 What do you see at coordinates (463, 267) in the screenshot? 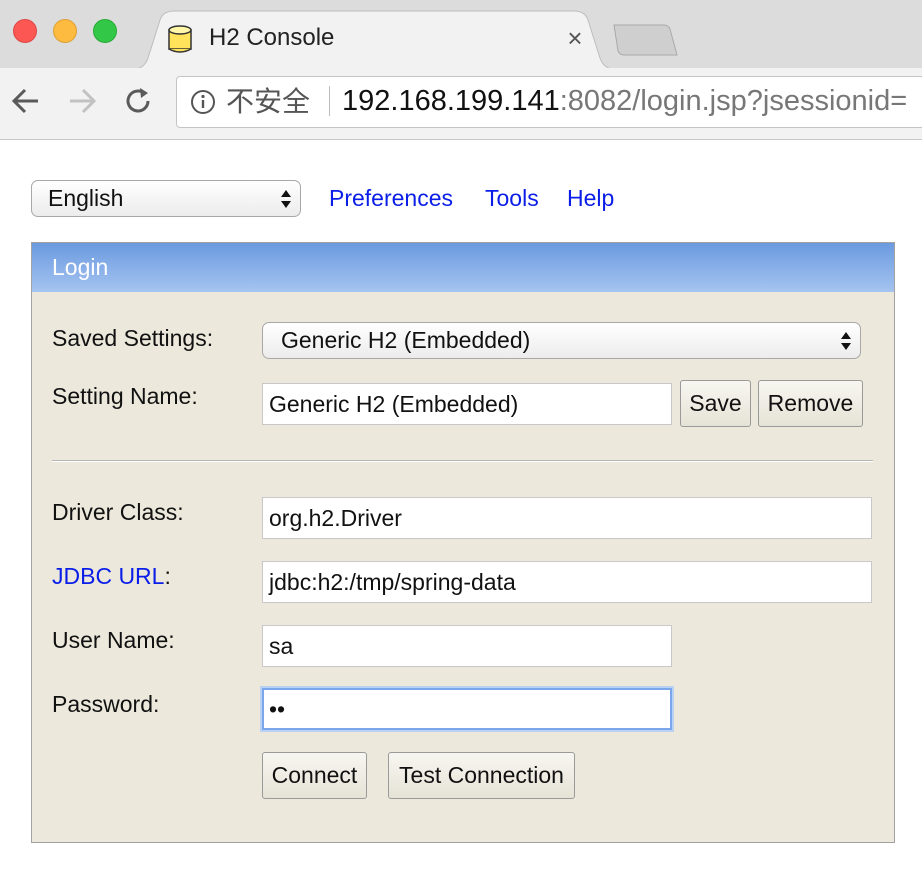
I see `login-header: Login` at bounding box center [463, 267].